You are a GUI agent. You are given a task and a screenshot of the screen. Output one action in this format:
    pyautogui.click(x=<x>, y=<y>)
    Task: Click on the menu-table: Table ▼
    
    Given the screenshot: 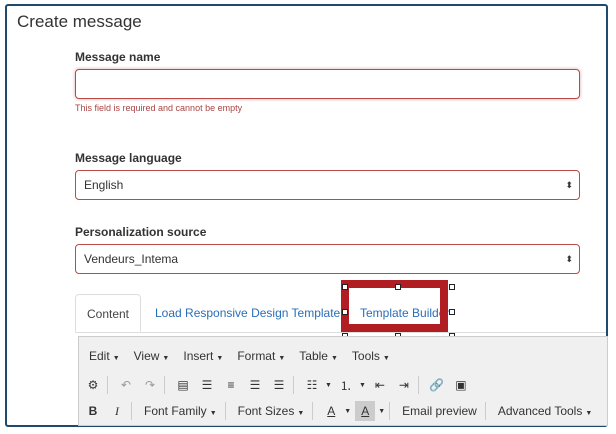 What is the action you would take?
    pyautogui.click(x=318, y=356)
    